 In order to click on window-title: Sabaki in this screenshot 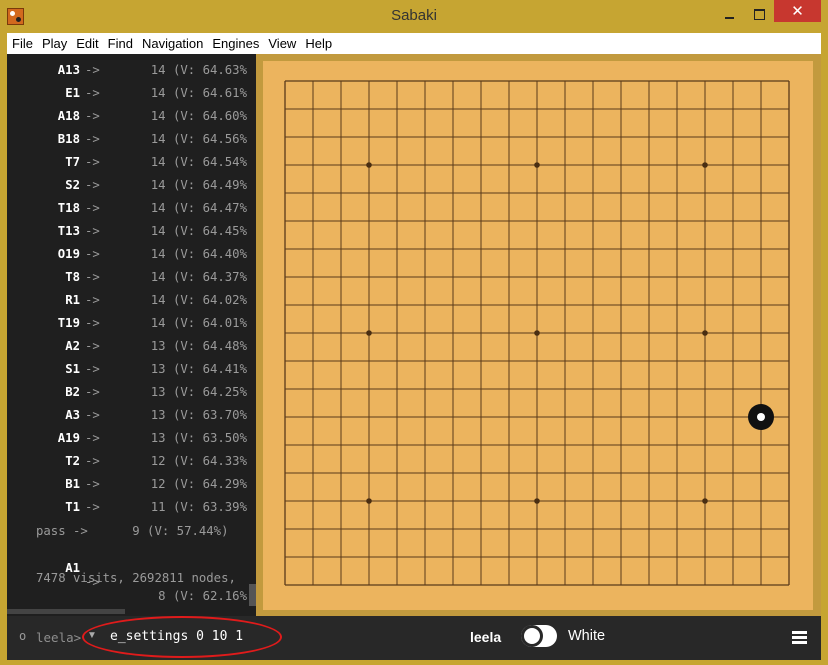, I will do `click(414, 15)`.